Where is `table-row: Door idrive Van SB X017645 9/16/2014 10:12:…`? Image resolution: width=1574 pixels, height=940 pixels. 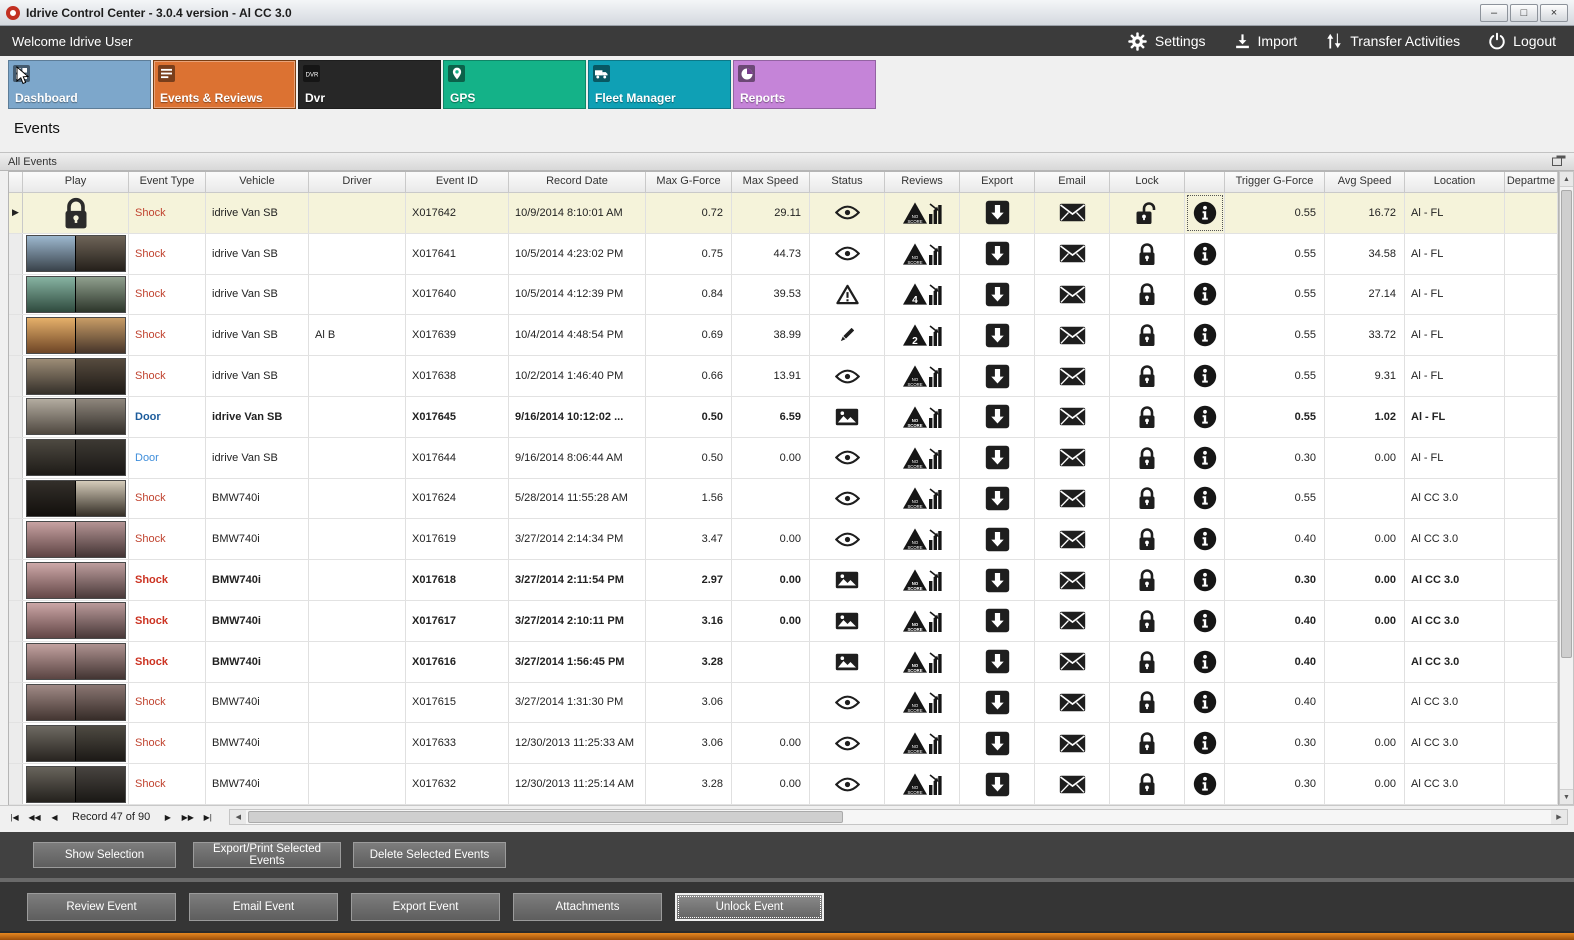 table-row: Door idrive Van SB X017645 9/16/2014 10:12:… is located at coordinates (783, 417).